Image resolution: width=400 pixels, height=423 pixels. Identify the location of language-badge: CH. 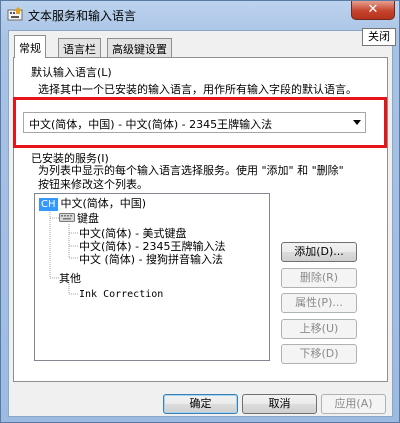
(48, 204).